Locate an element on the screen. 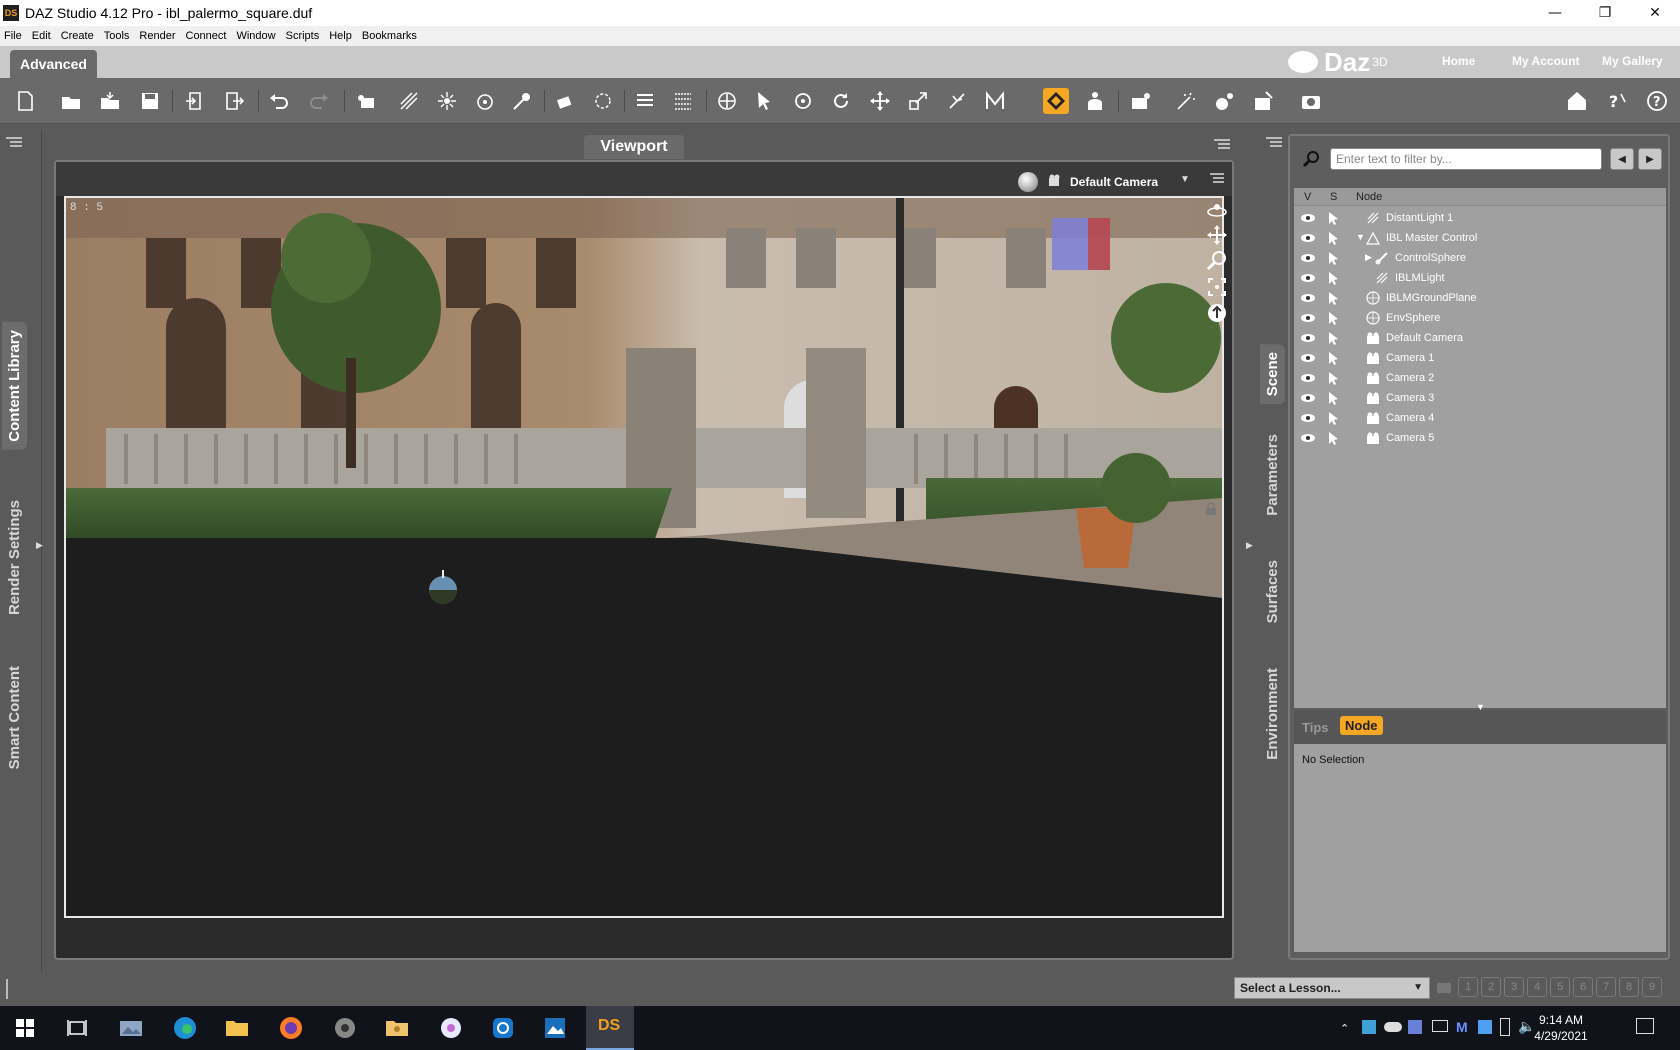 The width and height of the screenshot is (1680, 1050). align-icon is located at coordinates (645, 101).